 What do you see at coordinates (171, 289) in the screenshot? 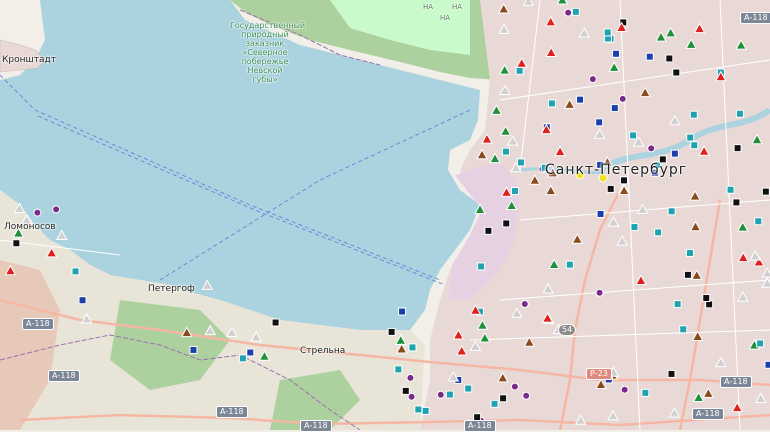
I see `label-peterhof: Петергоф` at bounding box center [171, 289].